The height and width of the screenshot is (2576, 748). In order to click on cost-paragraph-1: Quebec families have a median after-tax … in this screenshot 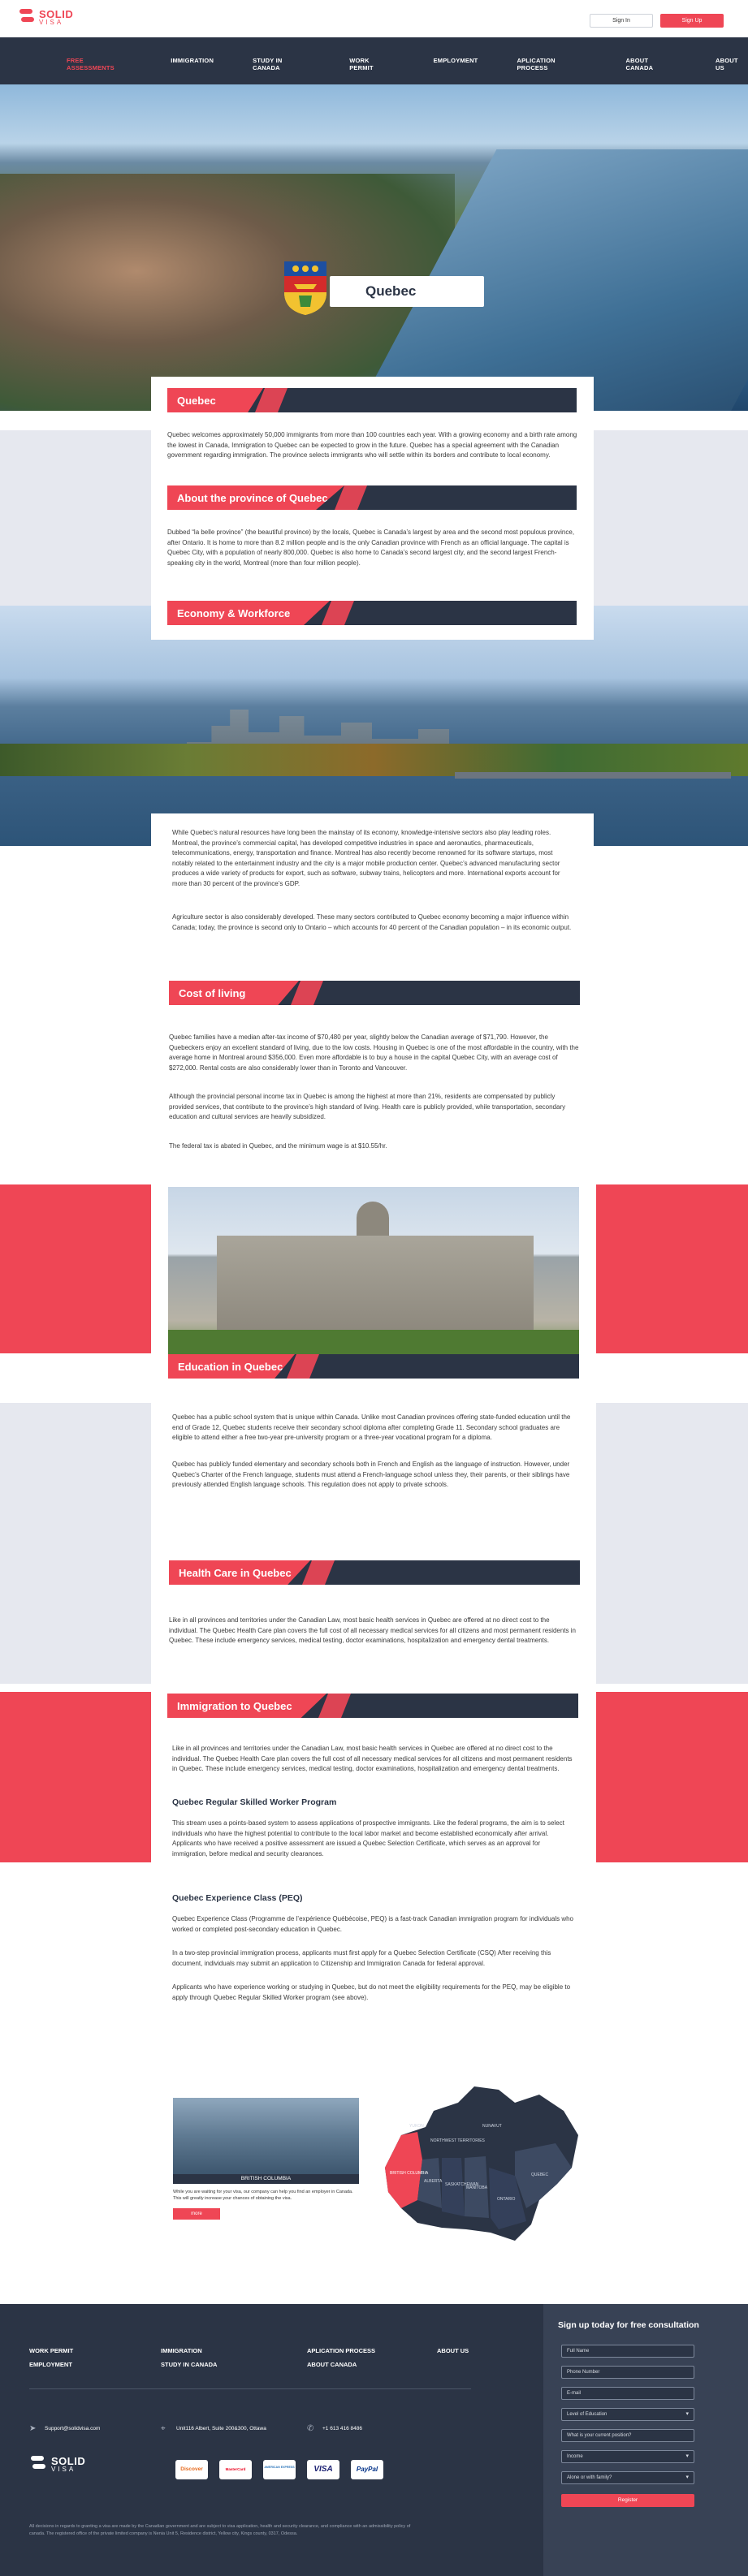, I will do `click(374, 1052)`.